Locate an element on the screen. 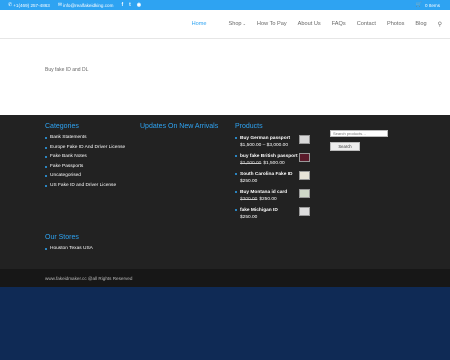 This screenshot has width=450, height=360. categories-title: Categories is located at coordinates (62, 126).